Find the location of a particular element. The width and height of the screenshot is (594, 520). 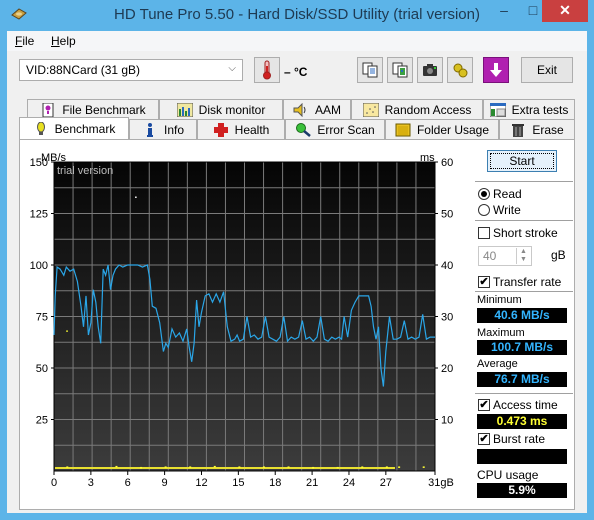

minimize-button: – is located at coordinates (504, 11).